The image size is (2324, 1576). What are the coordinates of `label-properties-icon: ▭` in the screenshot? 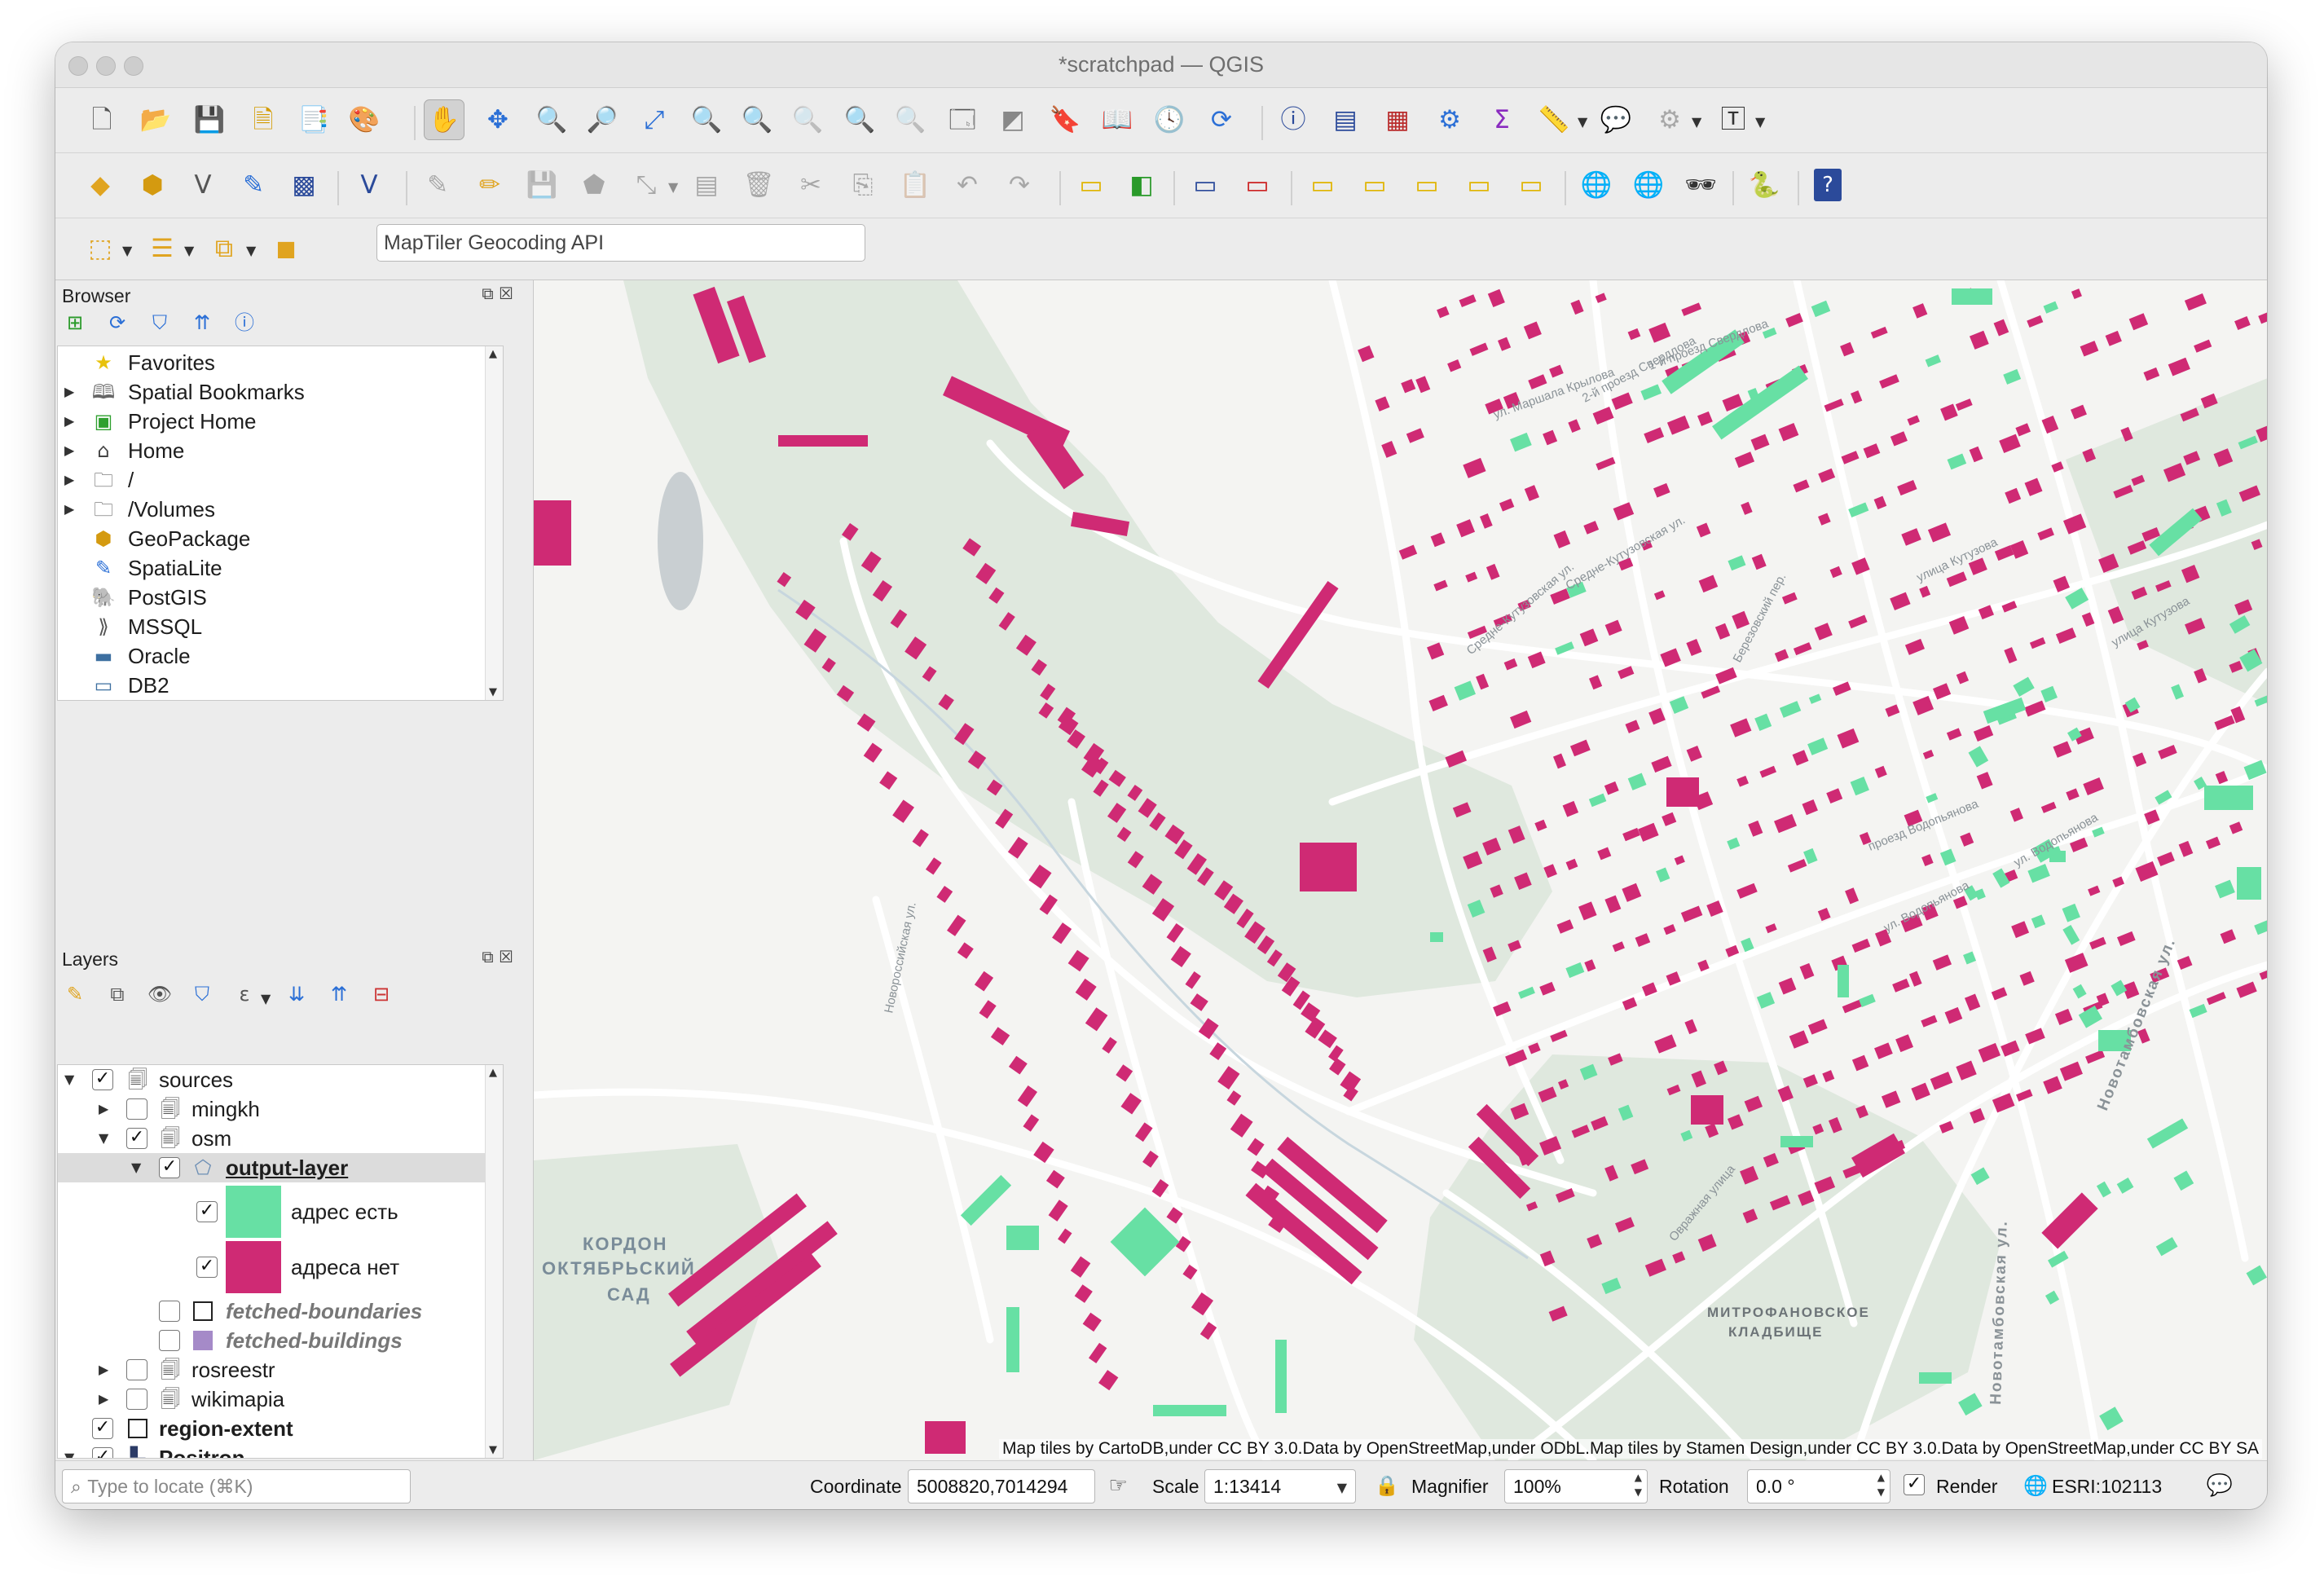 It's located at (1532, 185).